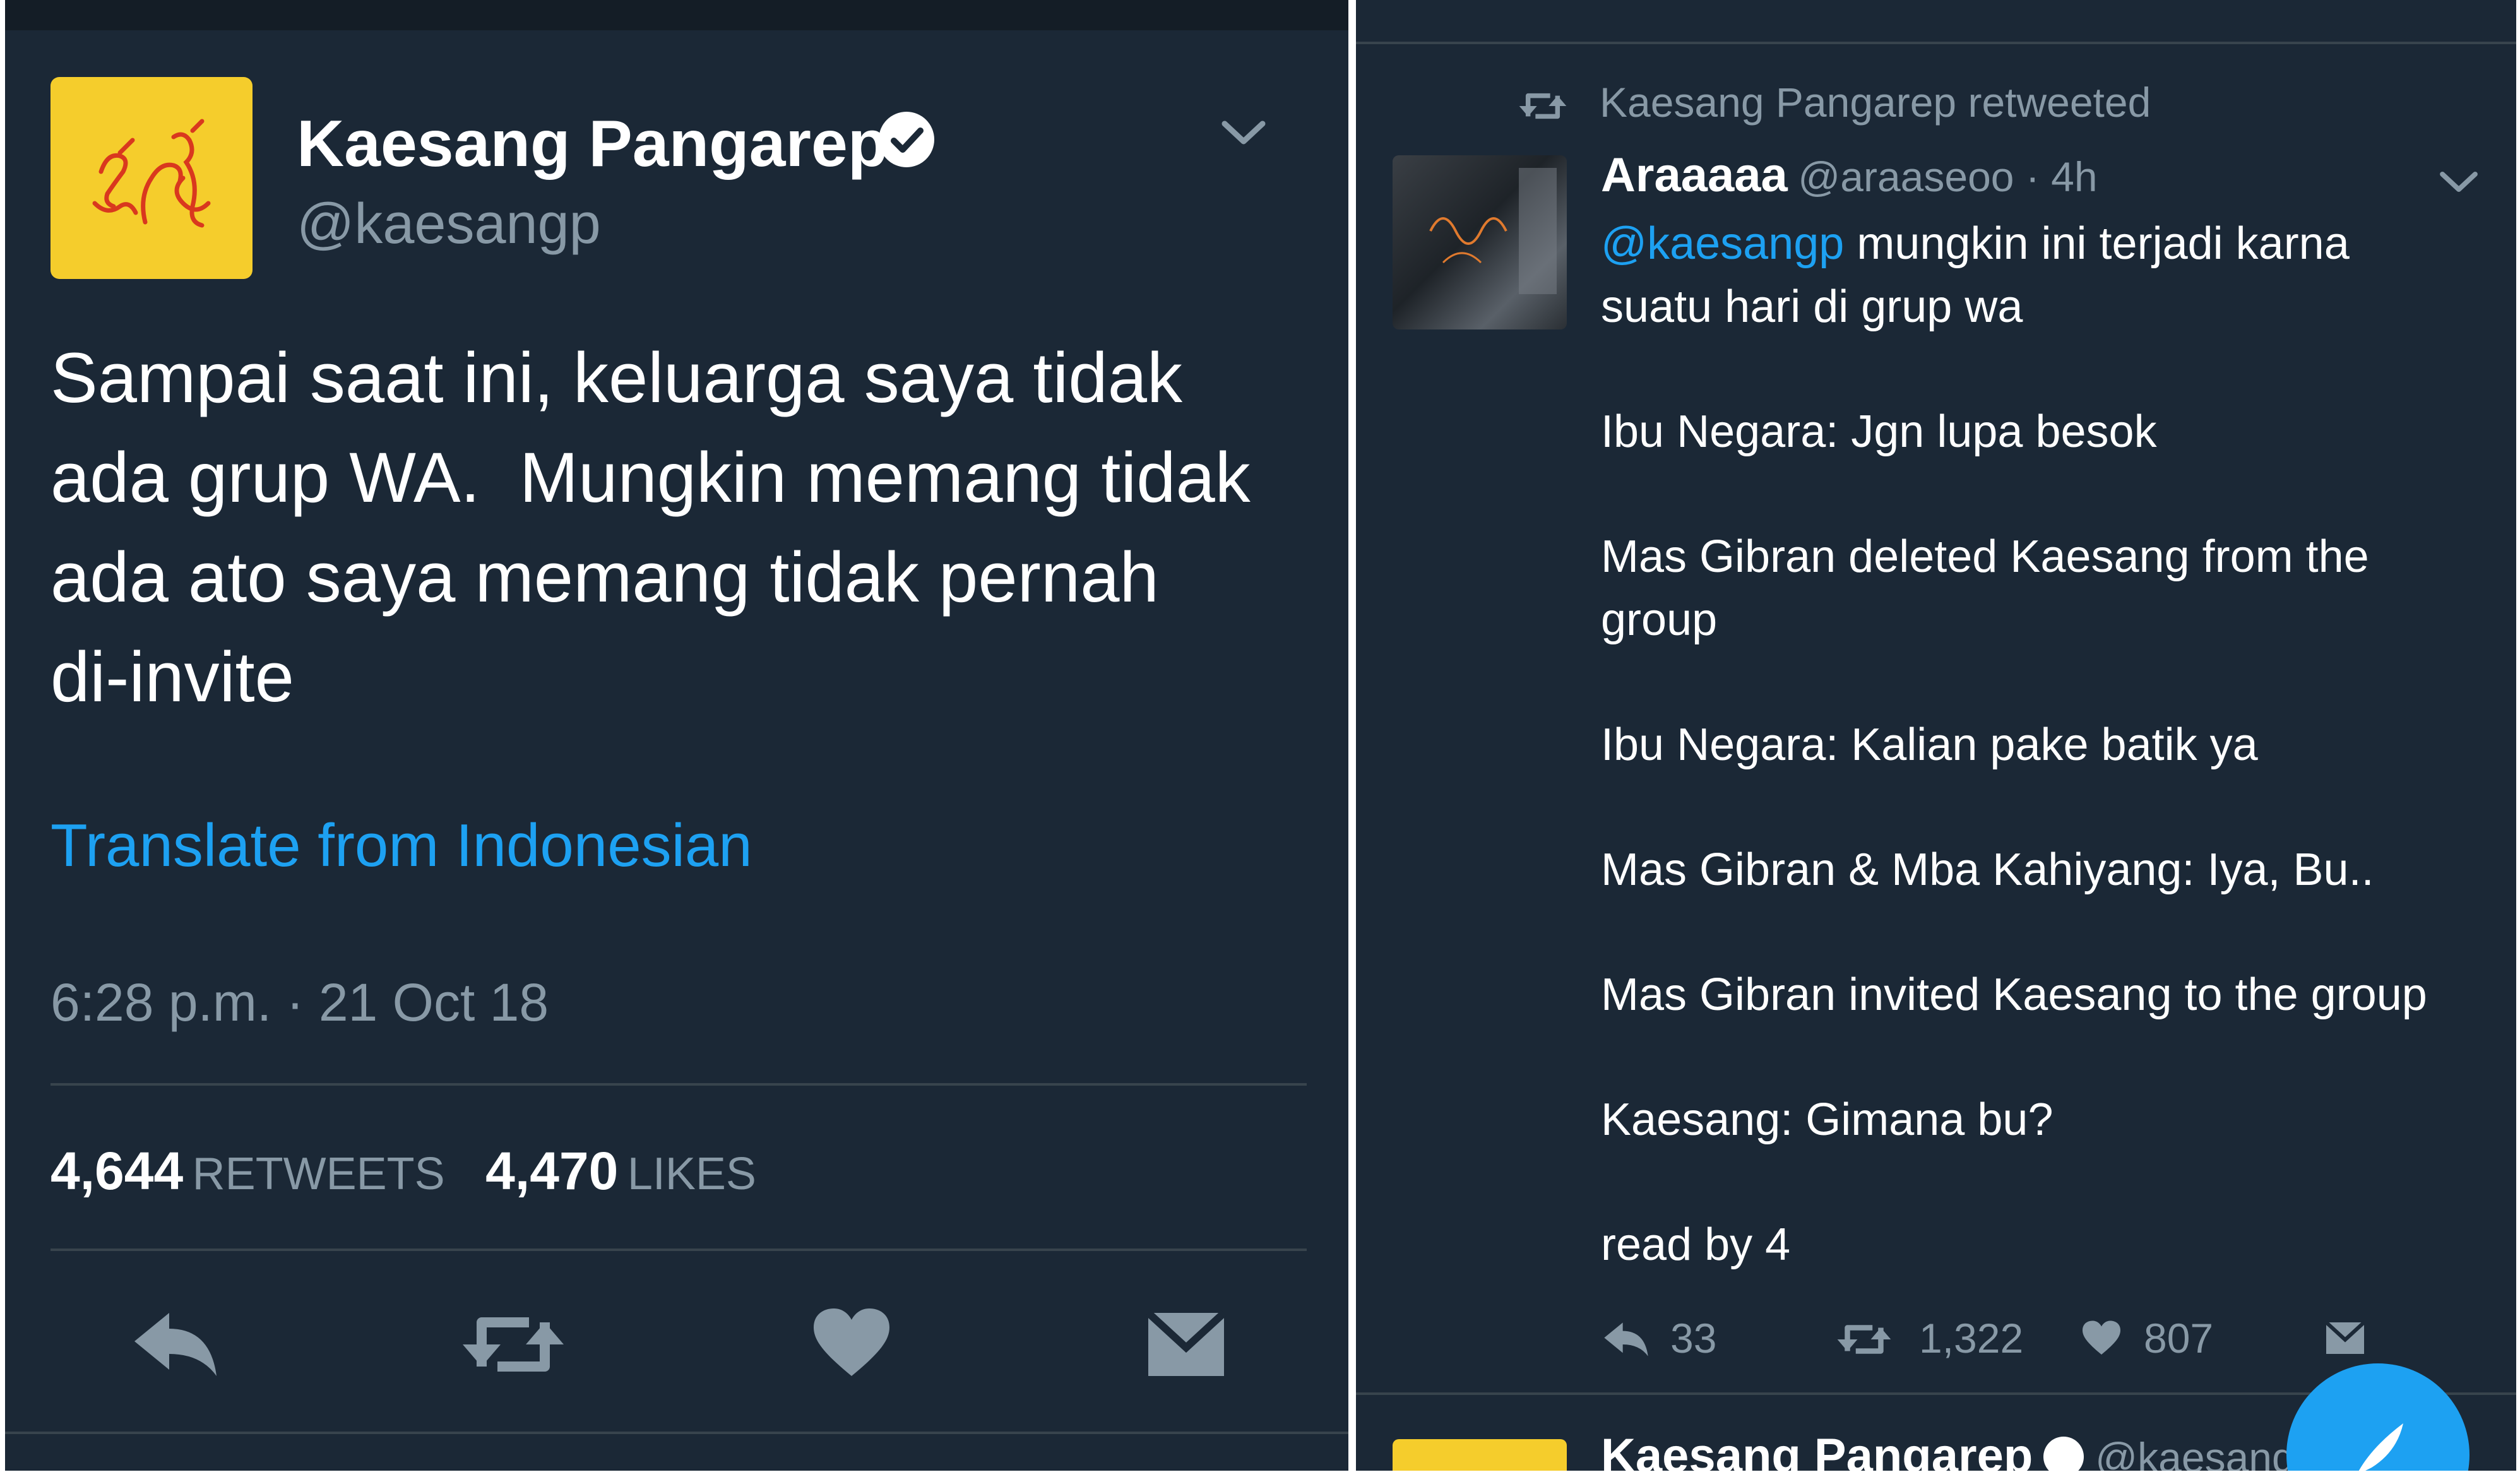 This screenshot has width=2520, height=1477. Describe the element at coordinates (1985, 556) in the screenshot. I see `tweet-text-line: Mas Gibran deleted Kaesang from the` at that location.